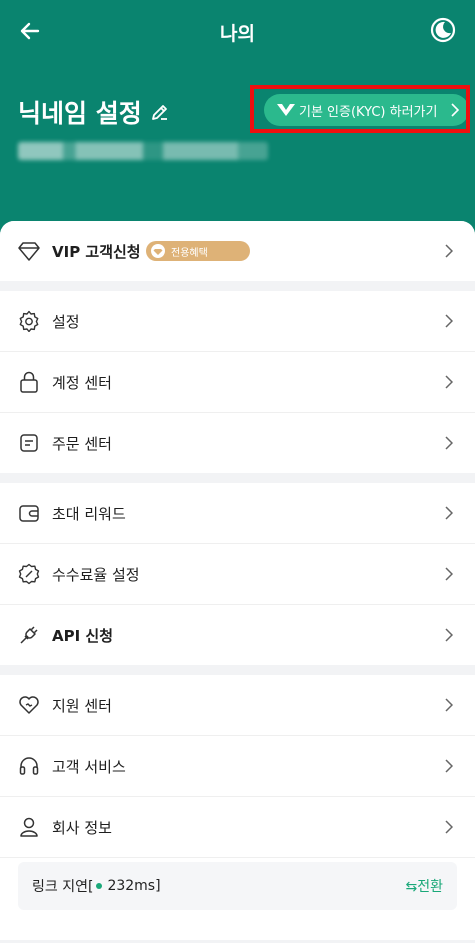 The width and height of the screenshot is (475, 943). I want to click on support-center-label: 지원 센터, so click(82, 705).